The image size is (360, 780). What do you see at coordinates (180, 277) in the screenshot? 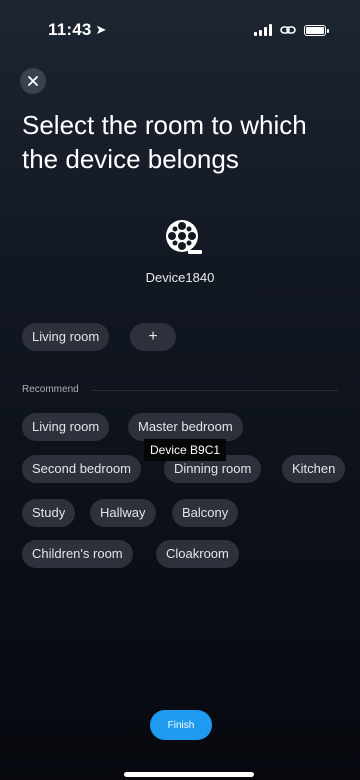
I see `device-name: Device1840` at bounding box center [180, 277].